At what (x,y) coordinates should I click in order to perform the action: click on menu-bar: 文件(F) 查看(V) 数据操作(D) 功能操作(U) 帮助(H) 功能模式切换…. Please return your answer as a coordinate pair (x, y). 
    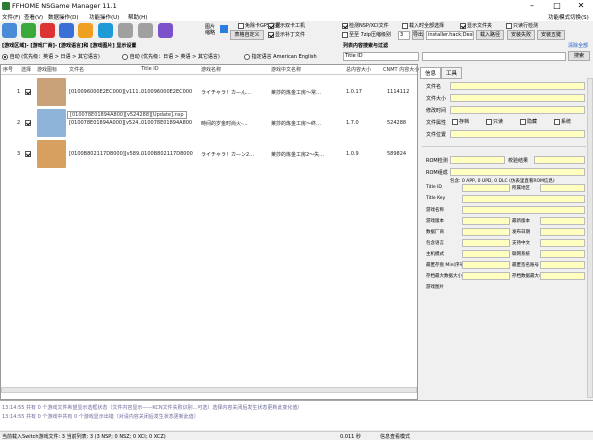
    Looking at the image, I should click on (296, 16).